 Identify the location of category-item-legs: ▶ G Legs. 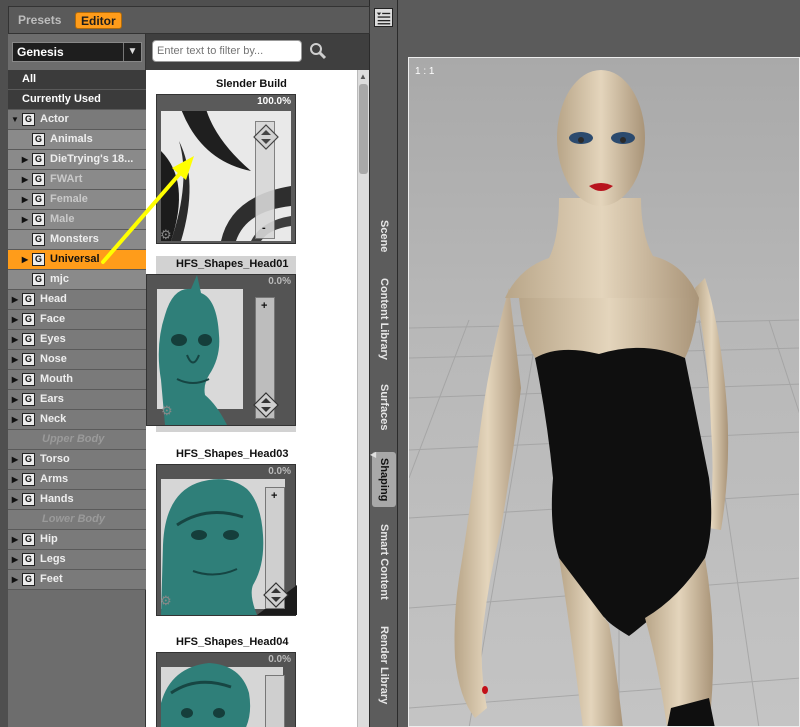
(77, 560).